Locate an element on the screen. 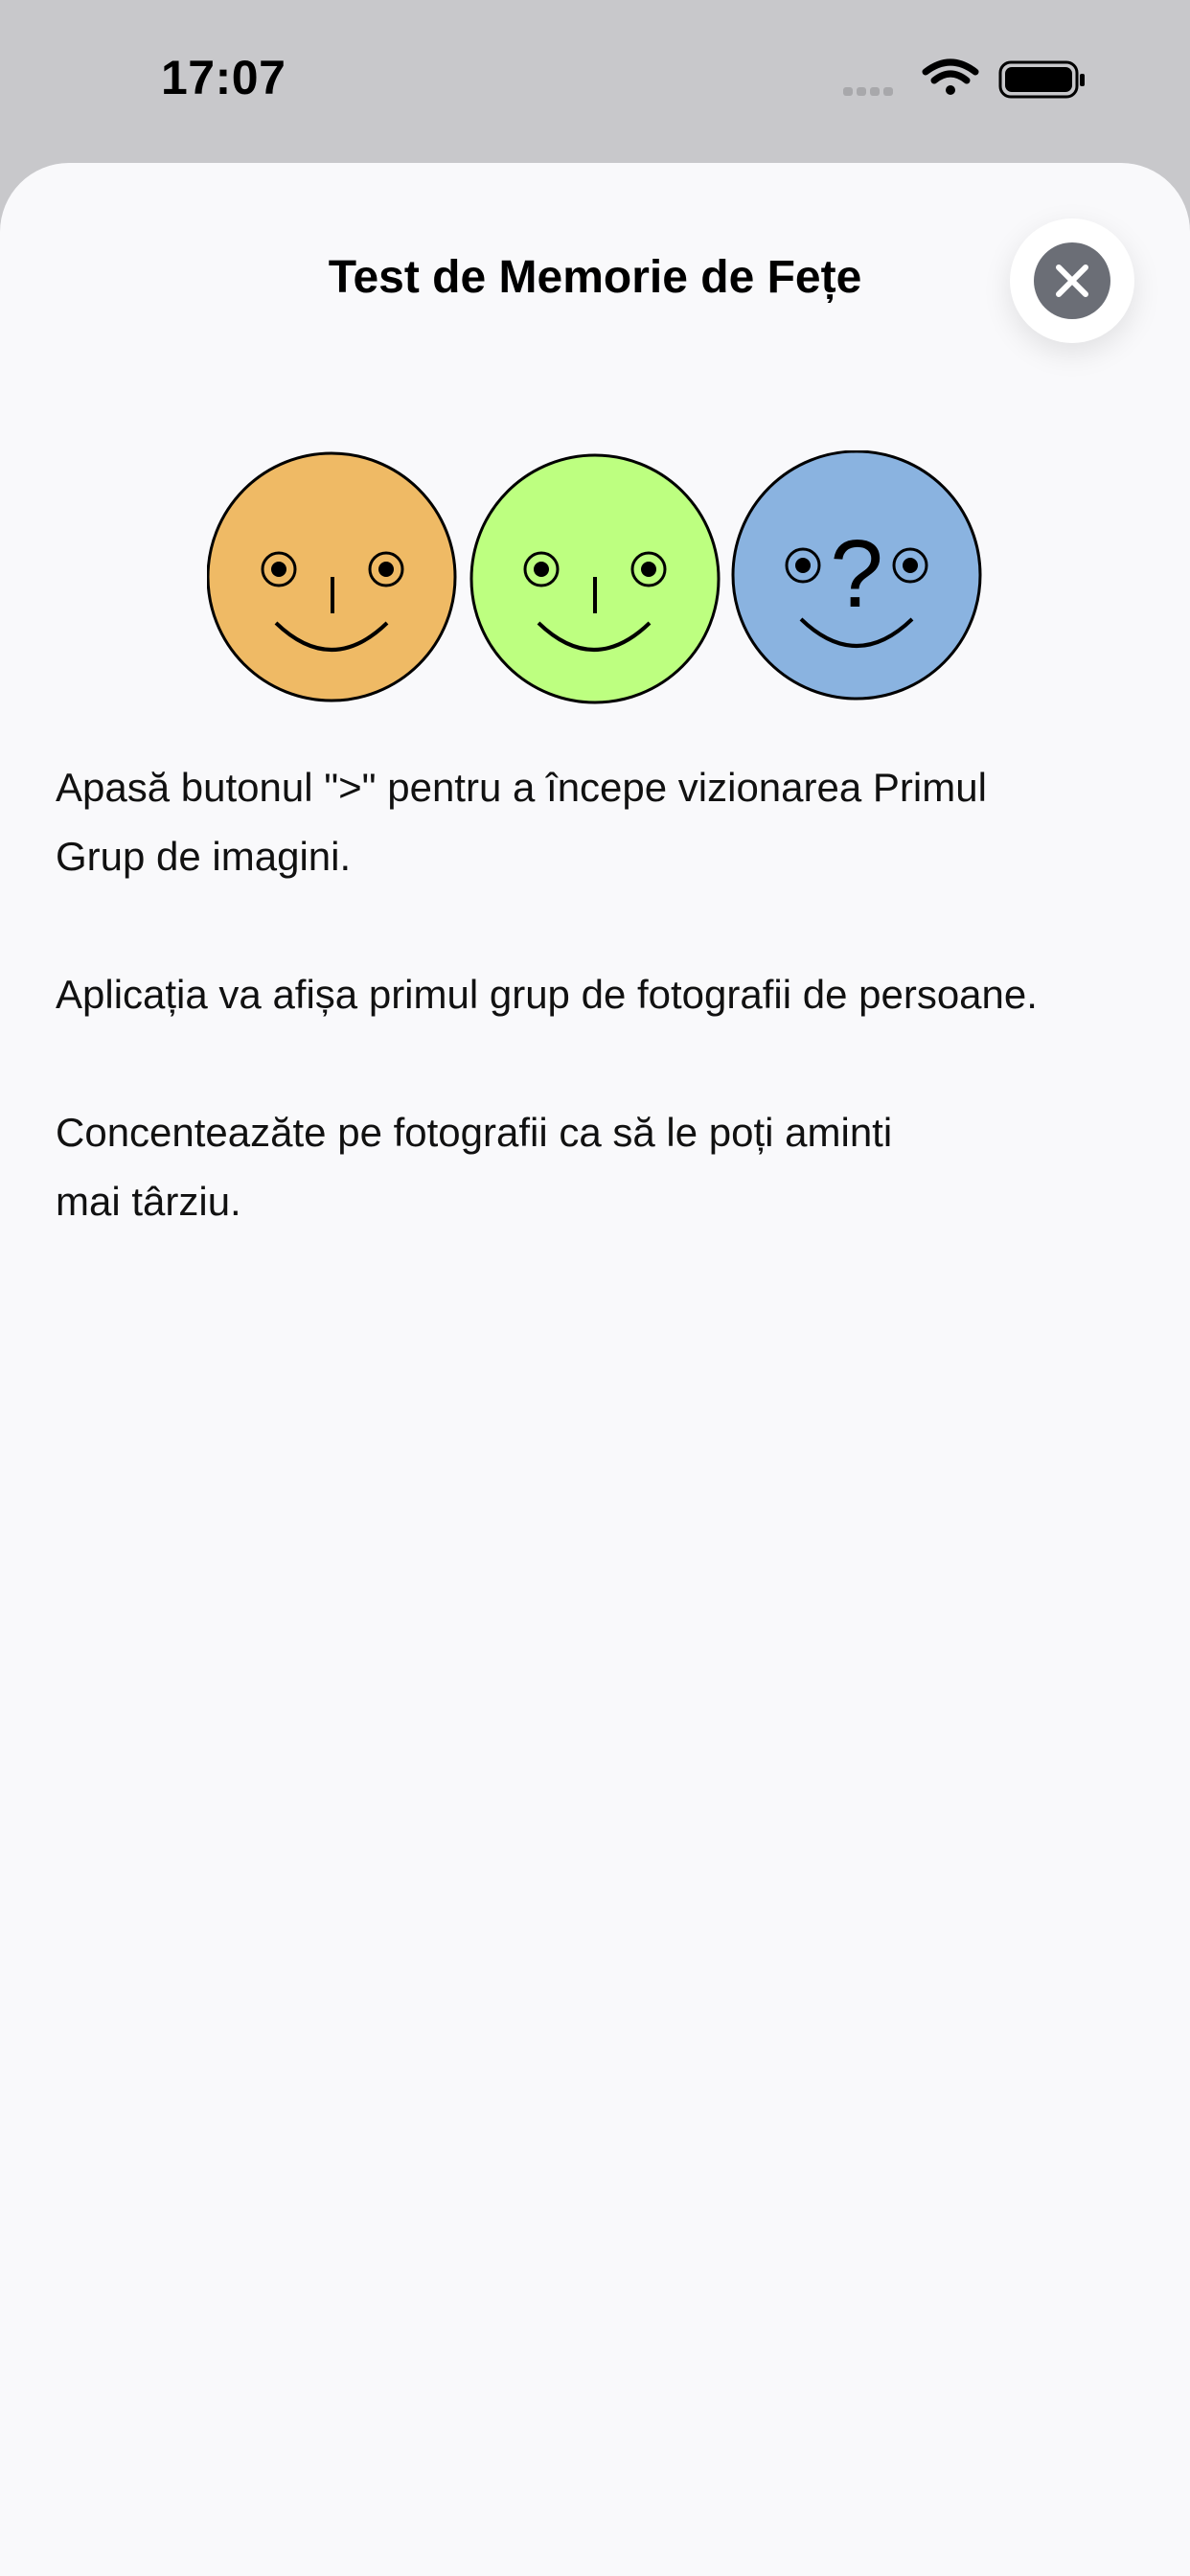 This screenshot has height=2576, width=1190. status-icons is located at coordinates (964, 78).